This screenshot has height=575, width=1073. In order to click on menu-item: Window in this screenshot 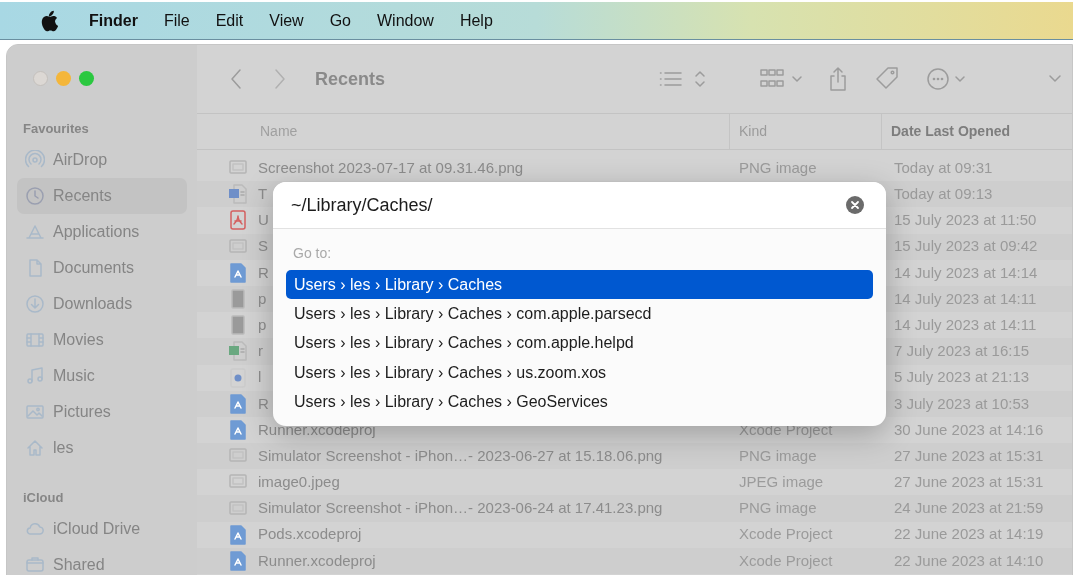, I will do `click(405, 20)`.